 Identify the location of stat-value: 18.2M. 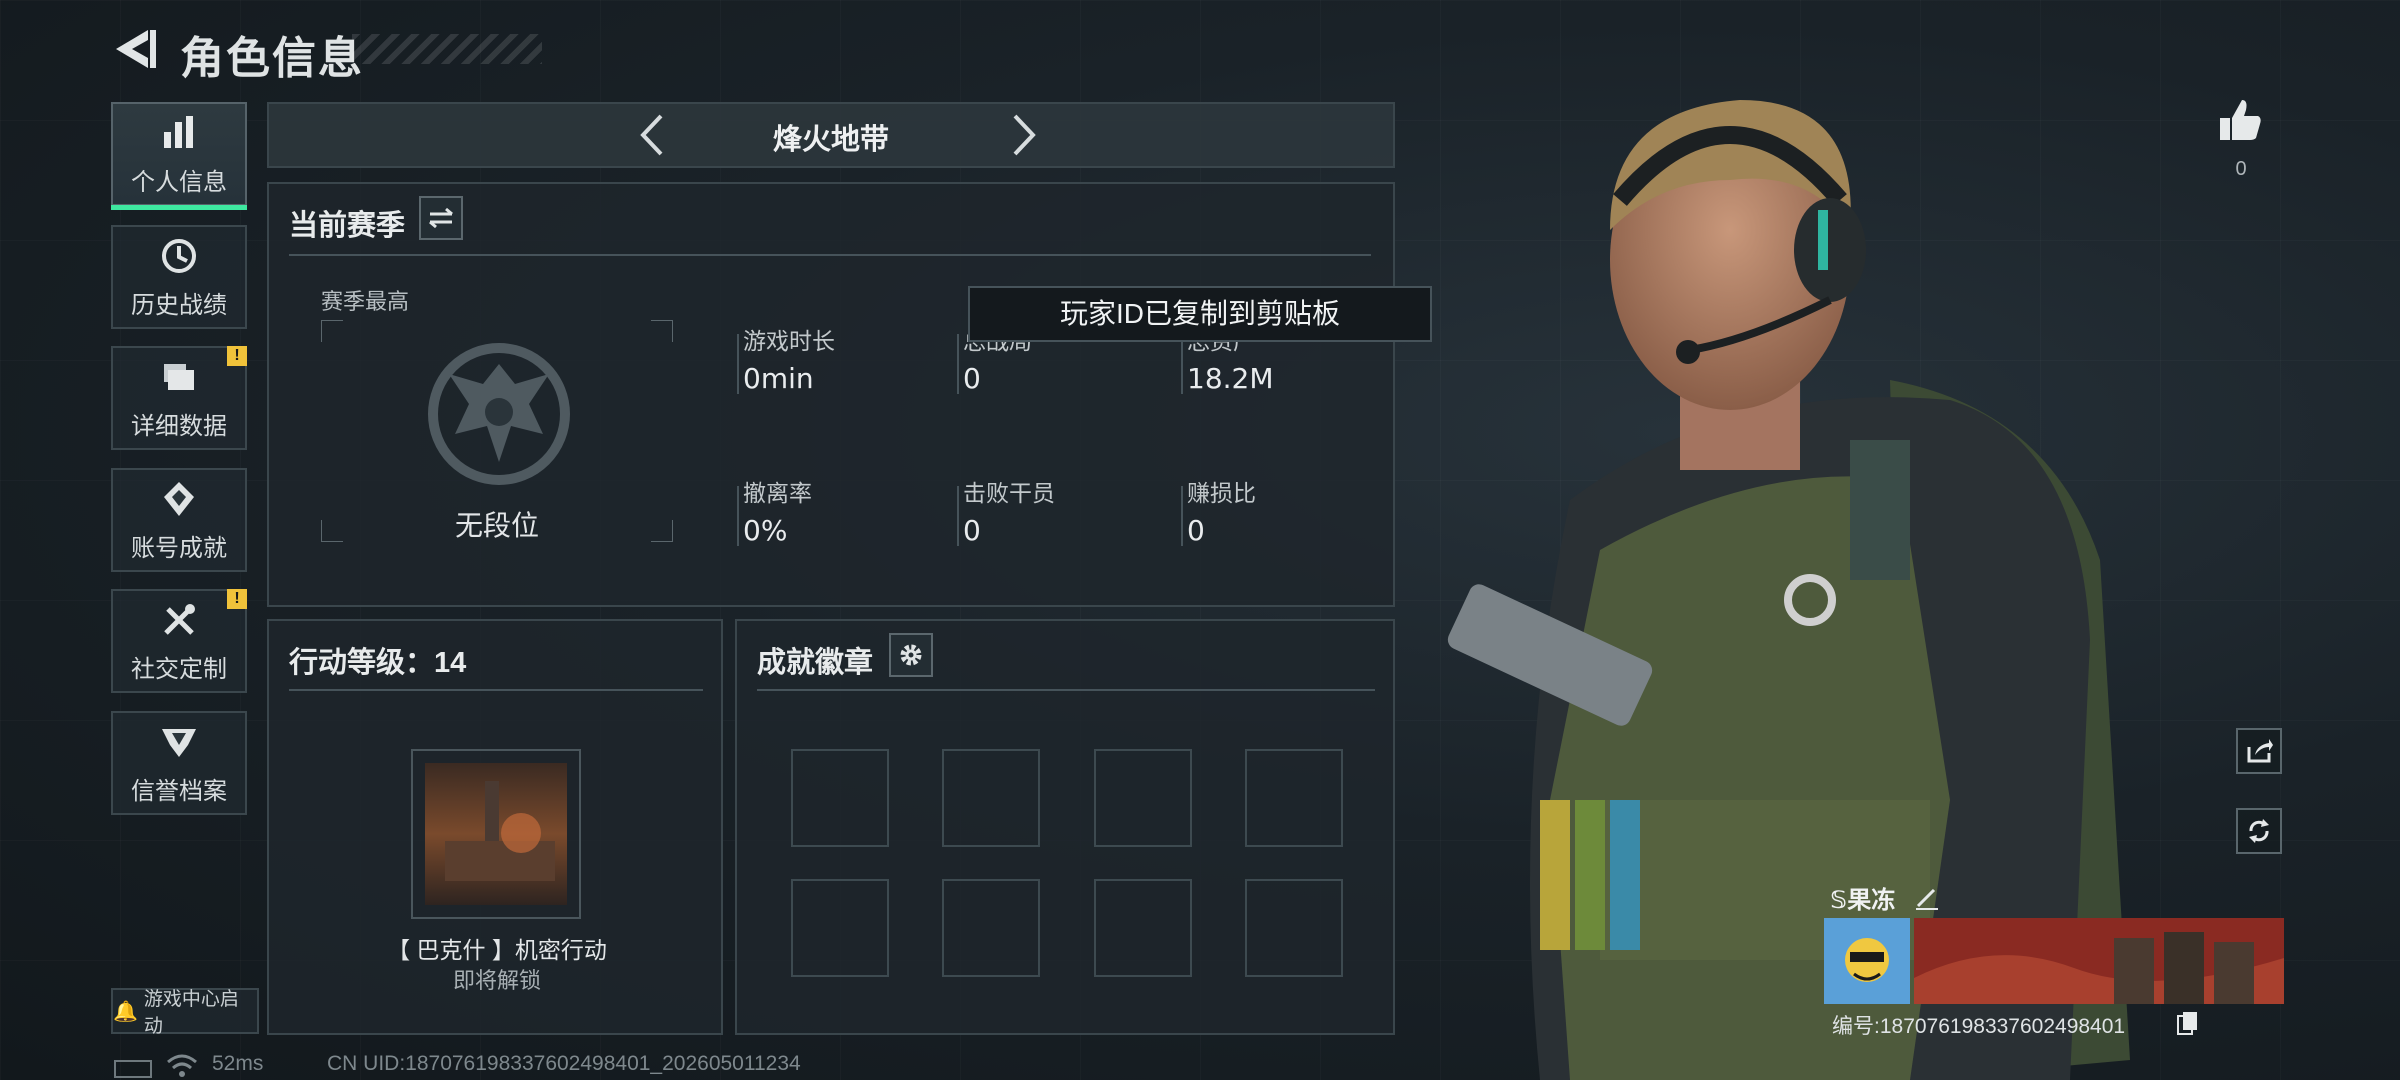
(1230, 378).